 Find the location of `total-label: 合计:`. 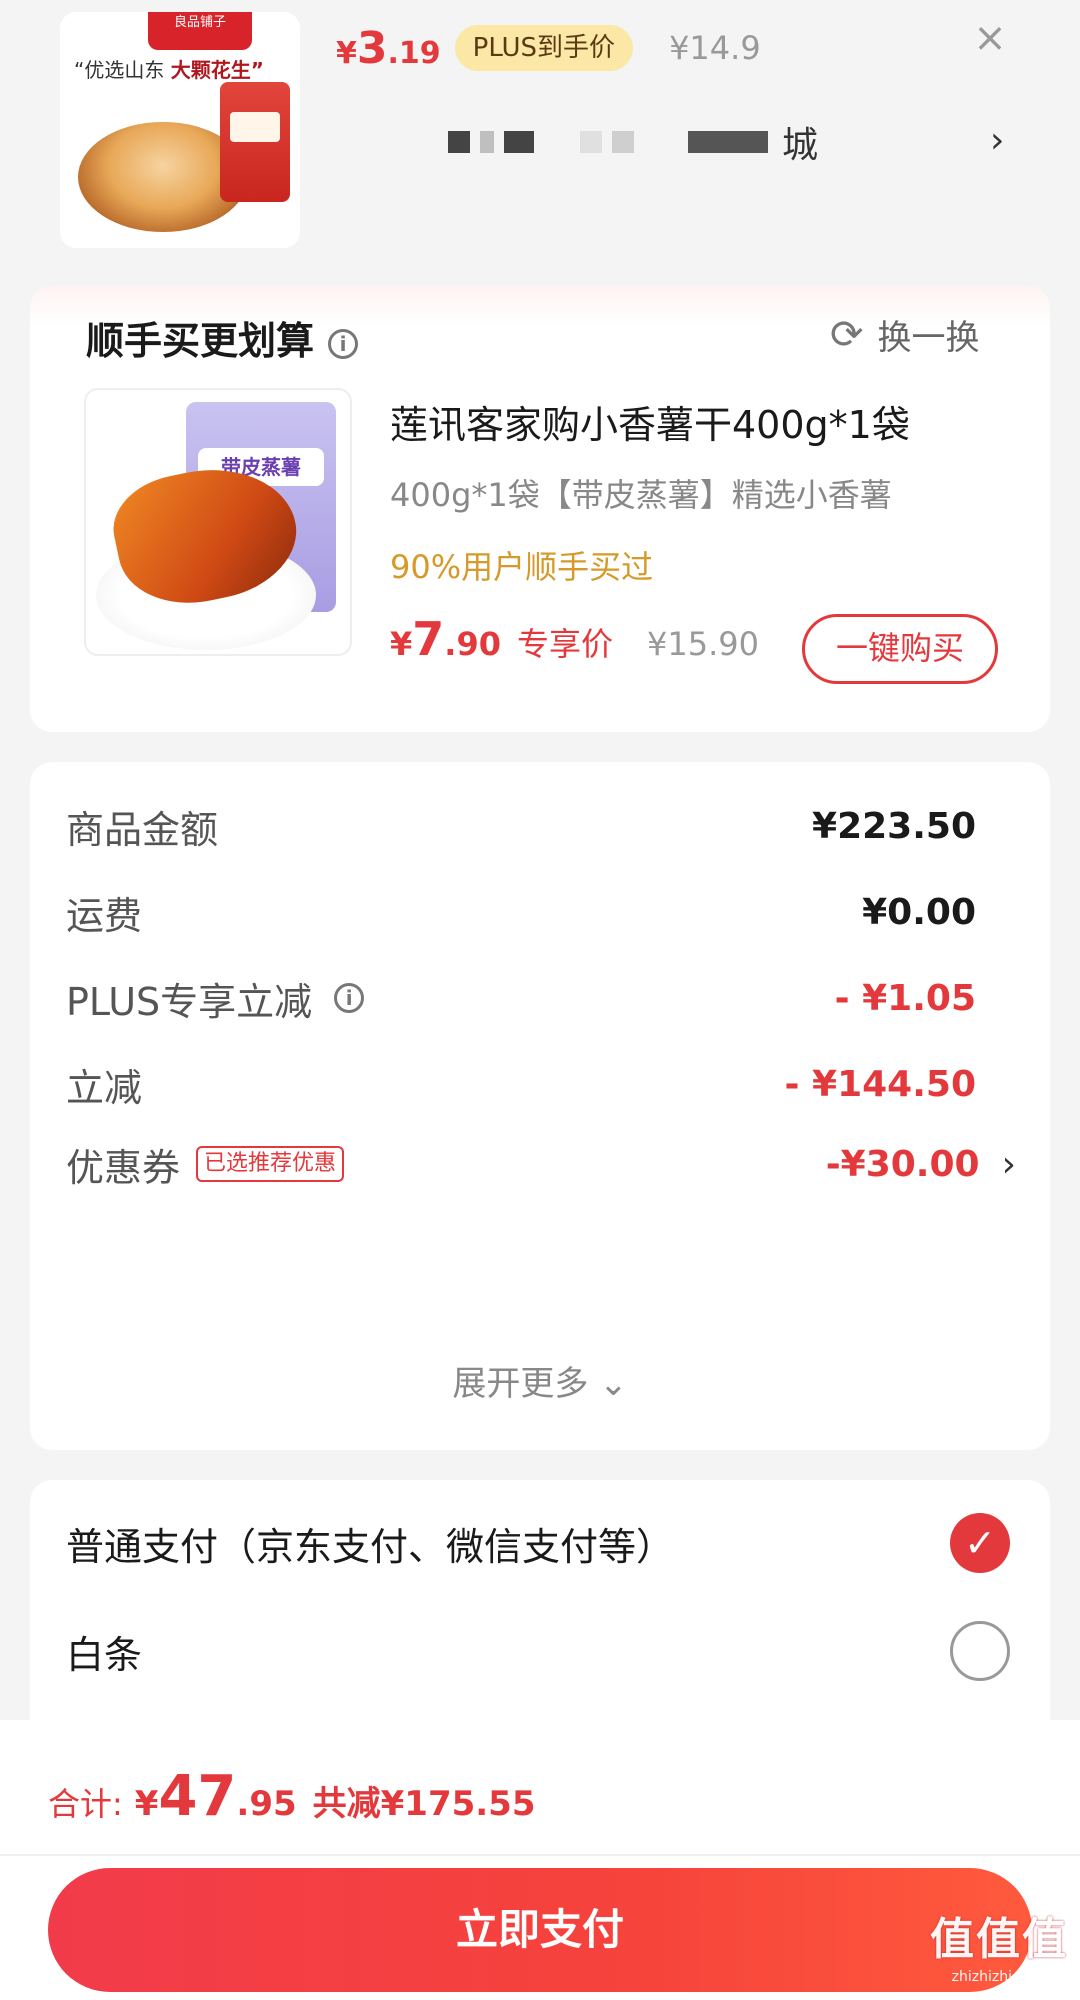

total-label: 合计: is located at coordinates (85, 1804).